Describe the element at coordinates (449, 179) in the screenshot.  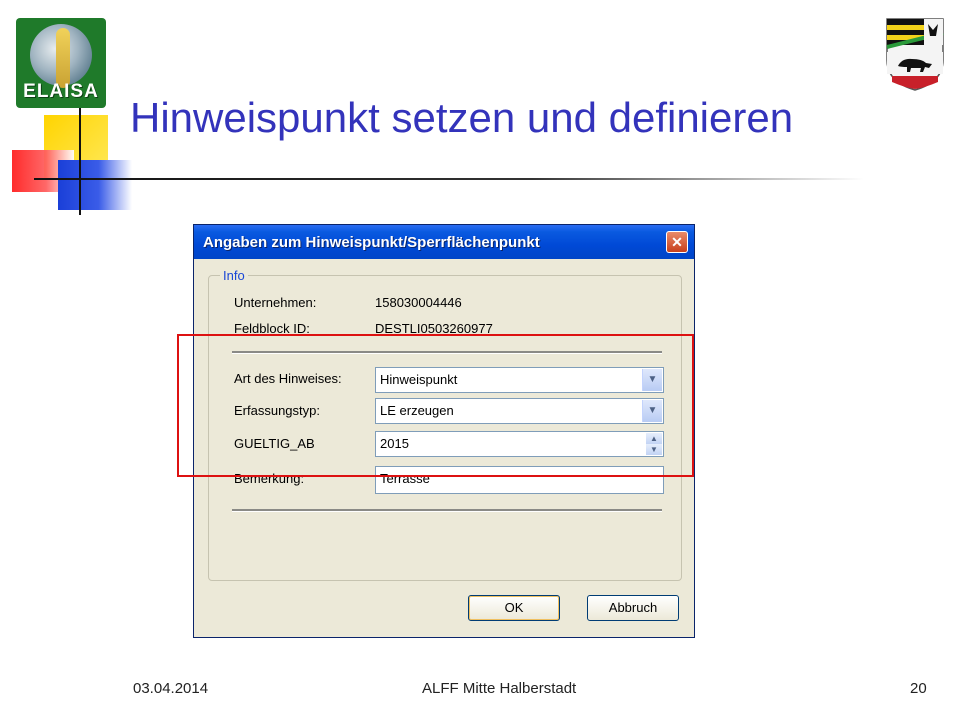
I see `title-underline` at that location.